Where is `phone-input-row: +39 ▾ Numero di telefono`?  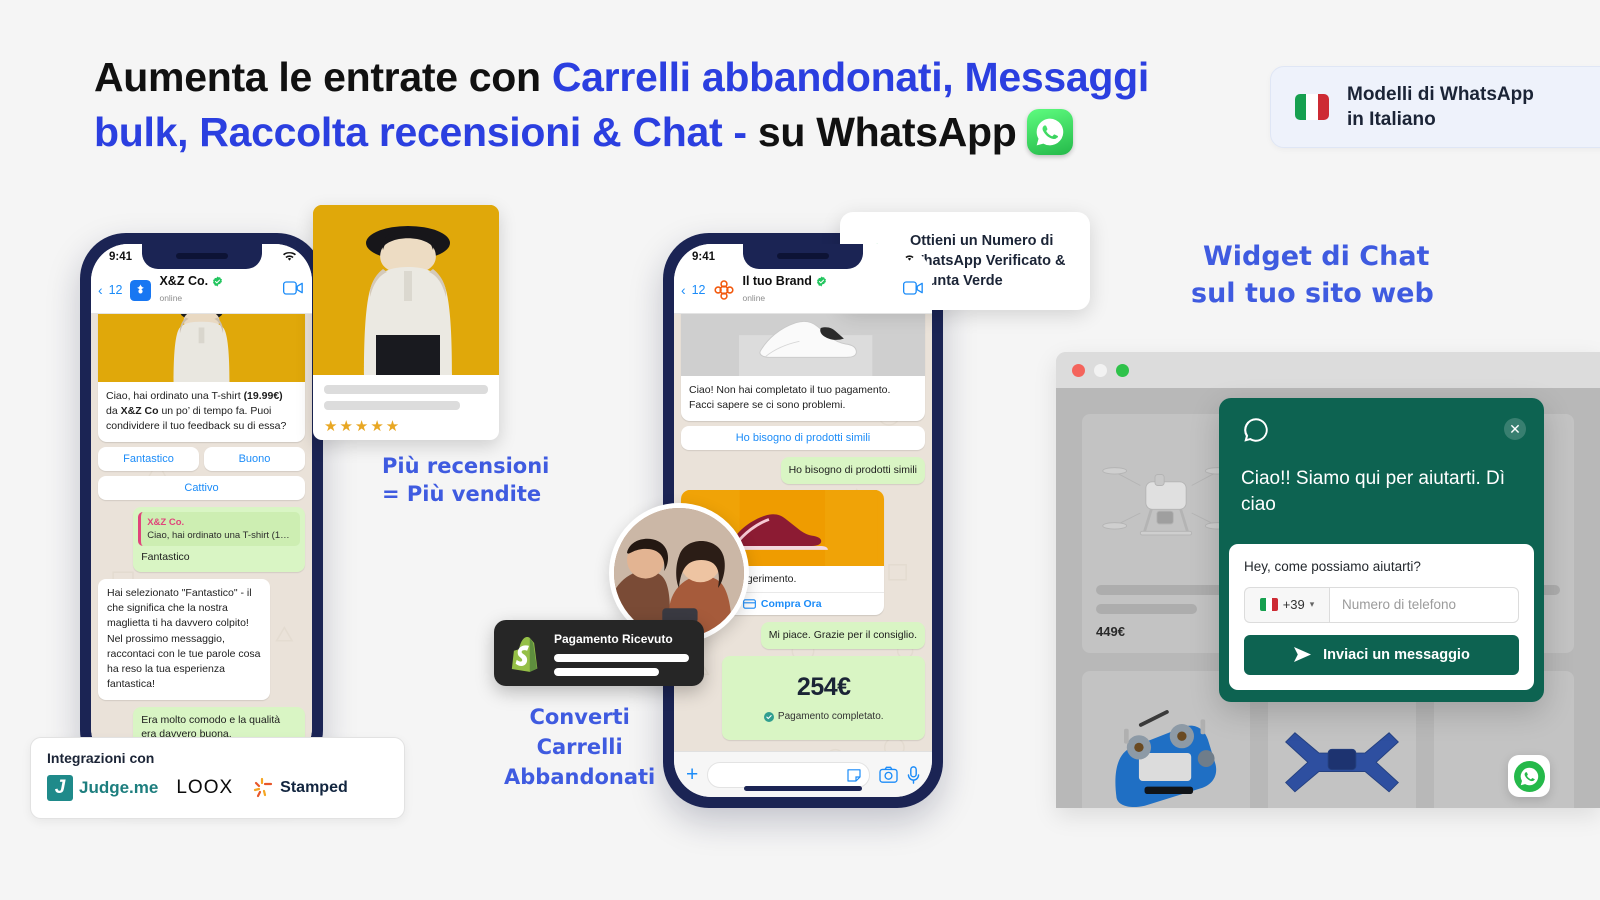
phone-input-row: +39 ▾ Numero di telefono is located at coordinates (1381, 604).